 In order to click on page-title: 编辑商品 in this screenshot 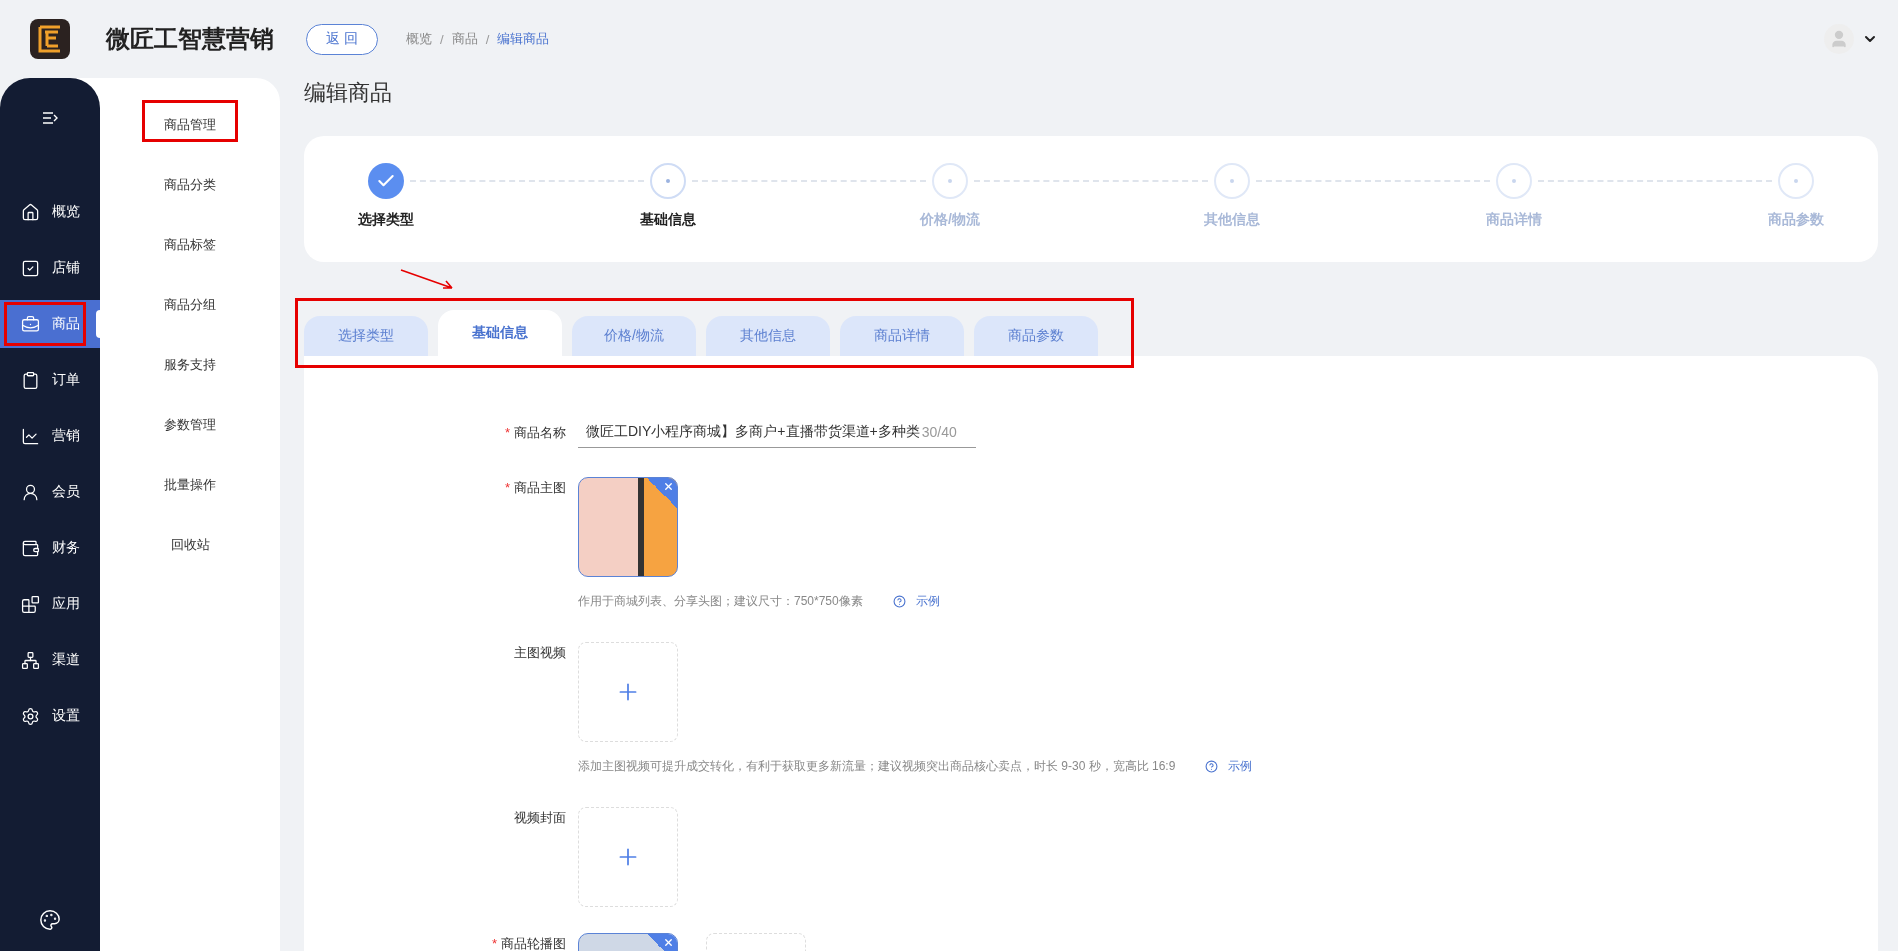, I will do `click(348, 93)`.